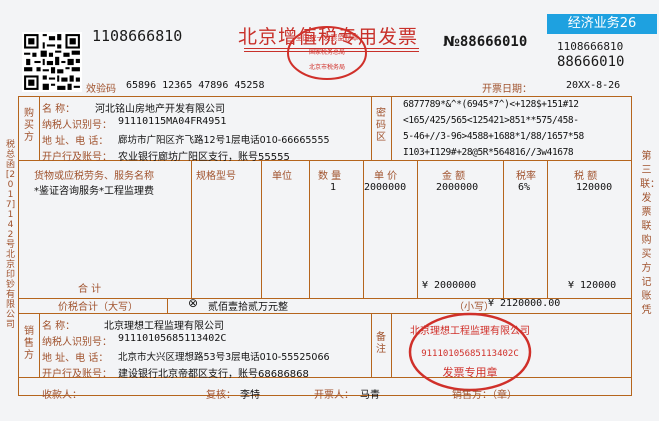 This screenshot has height=421, width=659. I want to click on buyer-name: 河北铭山房地产开发有限公司, so click(160, 109).